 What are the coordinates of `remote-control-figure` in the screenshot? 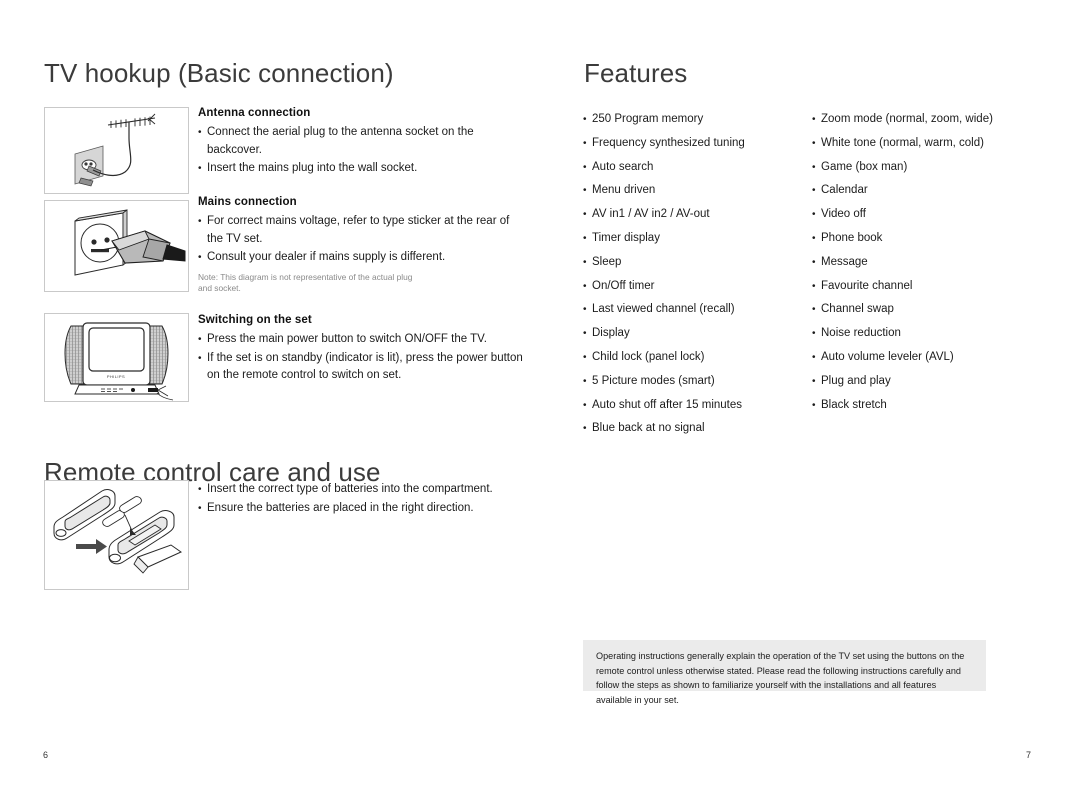 It's located at (116, 535).